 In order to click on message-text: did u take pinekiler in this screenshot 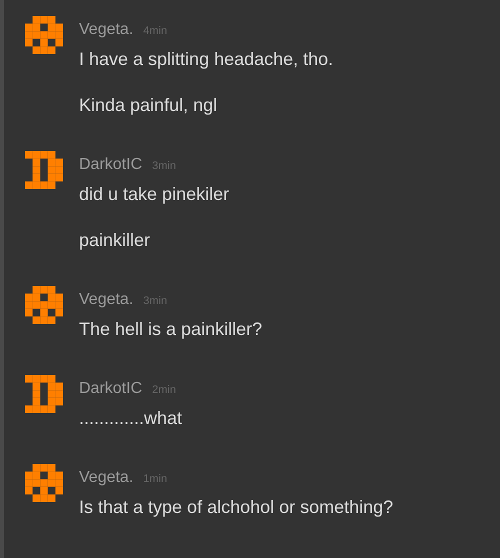, I will do `click(154, 194)`.